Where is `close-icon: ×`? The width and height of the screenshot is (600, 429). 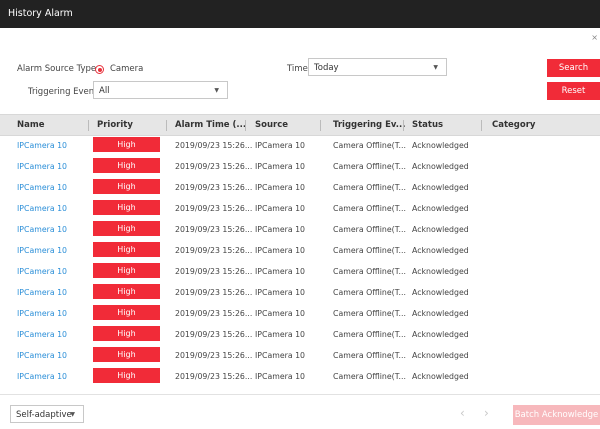
close-icon: × is located at coordinates (594, 37).